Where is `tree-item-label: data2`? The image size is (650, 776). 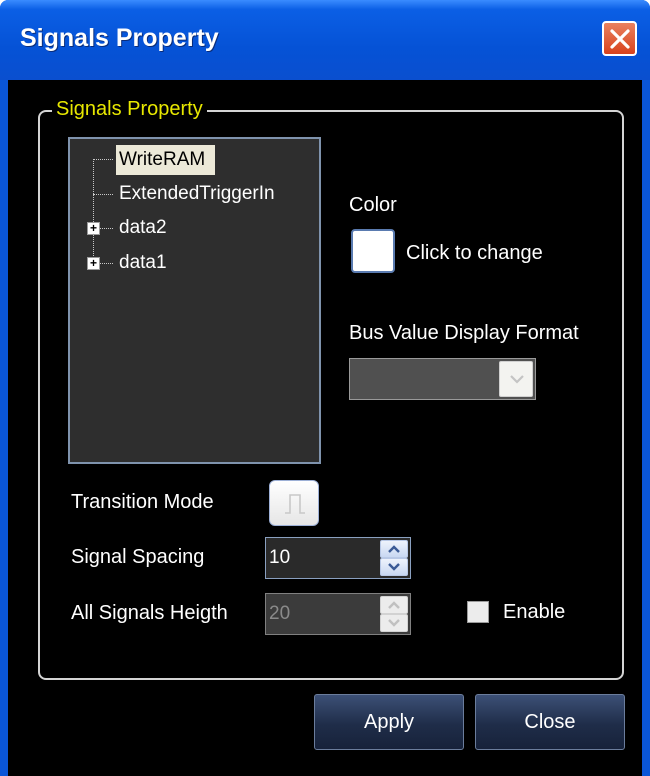 tree-item-label: data2 is located at coordinates (143, 227).